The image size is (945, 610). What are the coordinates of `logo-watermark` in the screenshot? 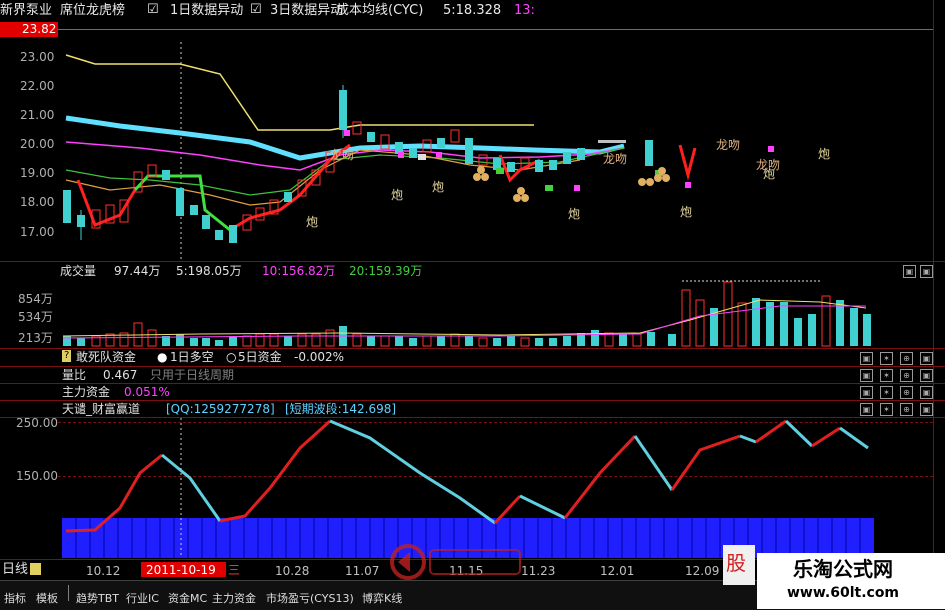 It's located at (455, 562).